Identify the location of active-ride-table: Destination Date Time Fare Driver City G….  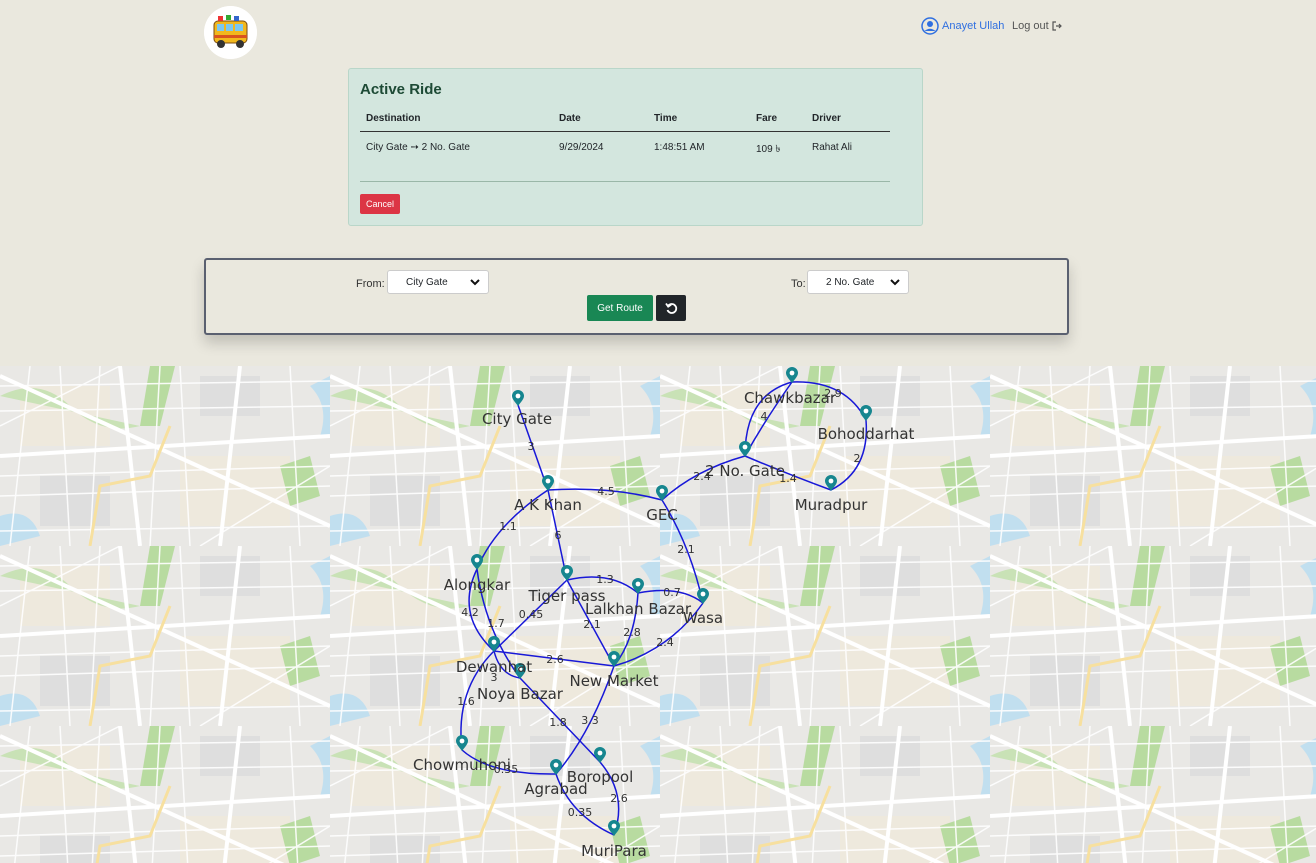
(625, 134).